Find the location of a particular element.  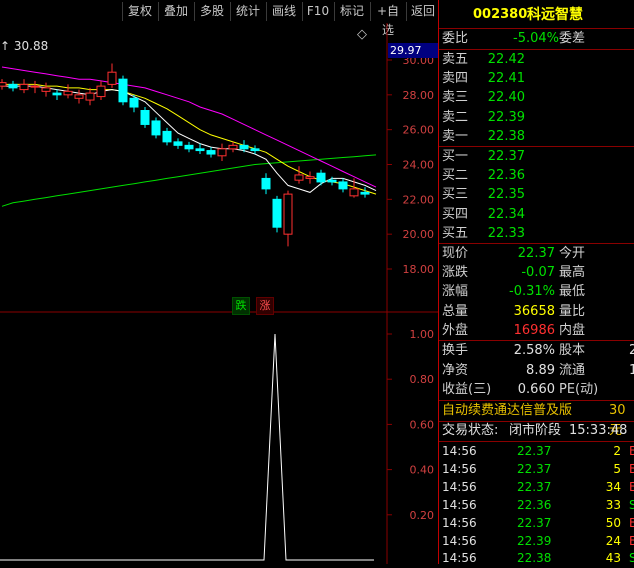

price-axis-label: 20.00 is located at coordinates (419, 234).